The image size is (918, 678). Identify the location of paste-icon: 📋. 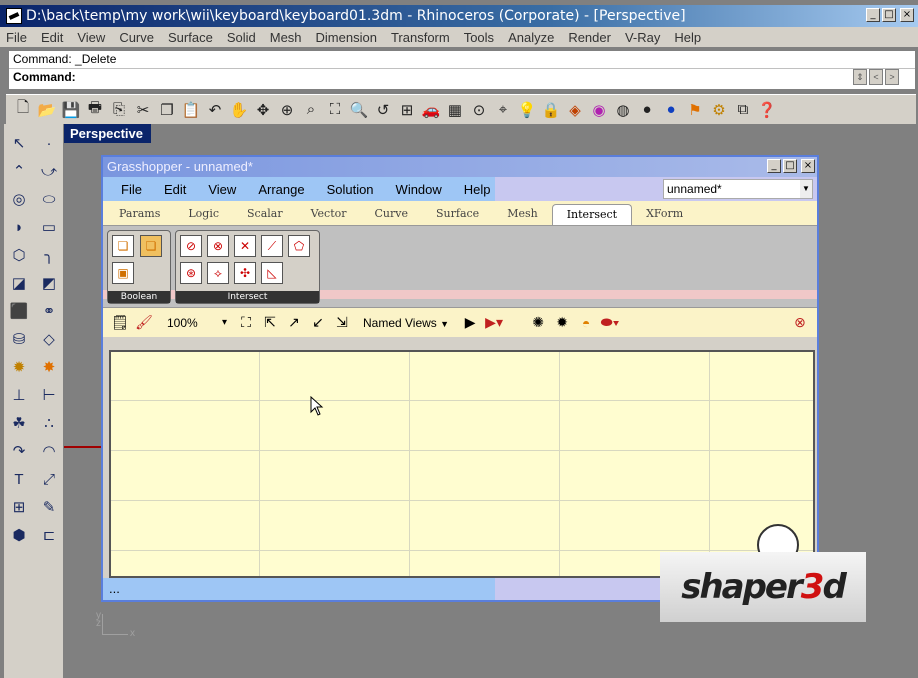
(191, 110).